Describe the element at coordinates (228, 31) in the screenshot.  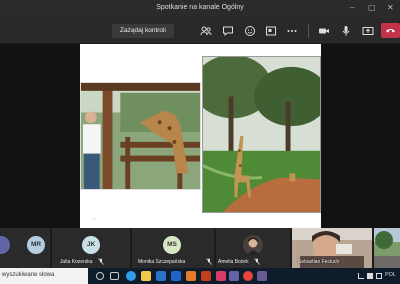
I see `chat-icon` at that location.